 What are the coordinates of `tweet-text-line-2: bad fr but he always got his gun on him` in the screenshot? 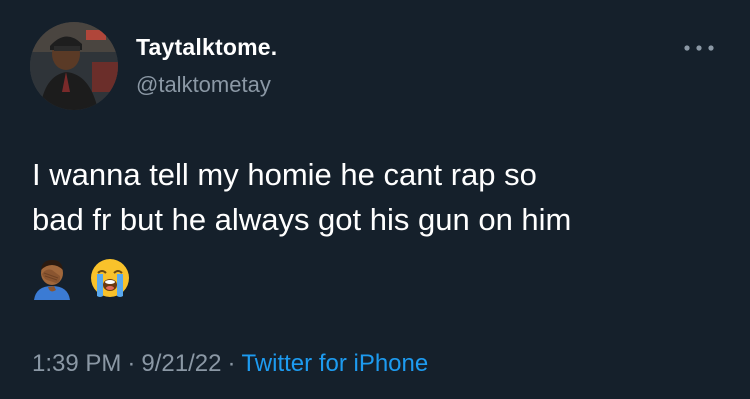 It's located at (302, 219).